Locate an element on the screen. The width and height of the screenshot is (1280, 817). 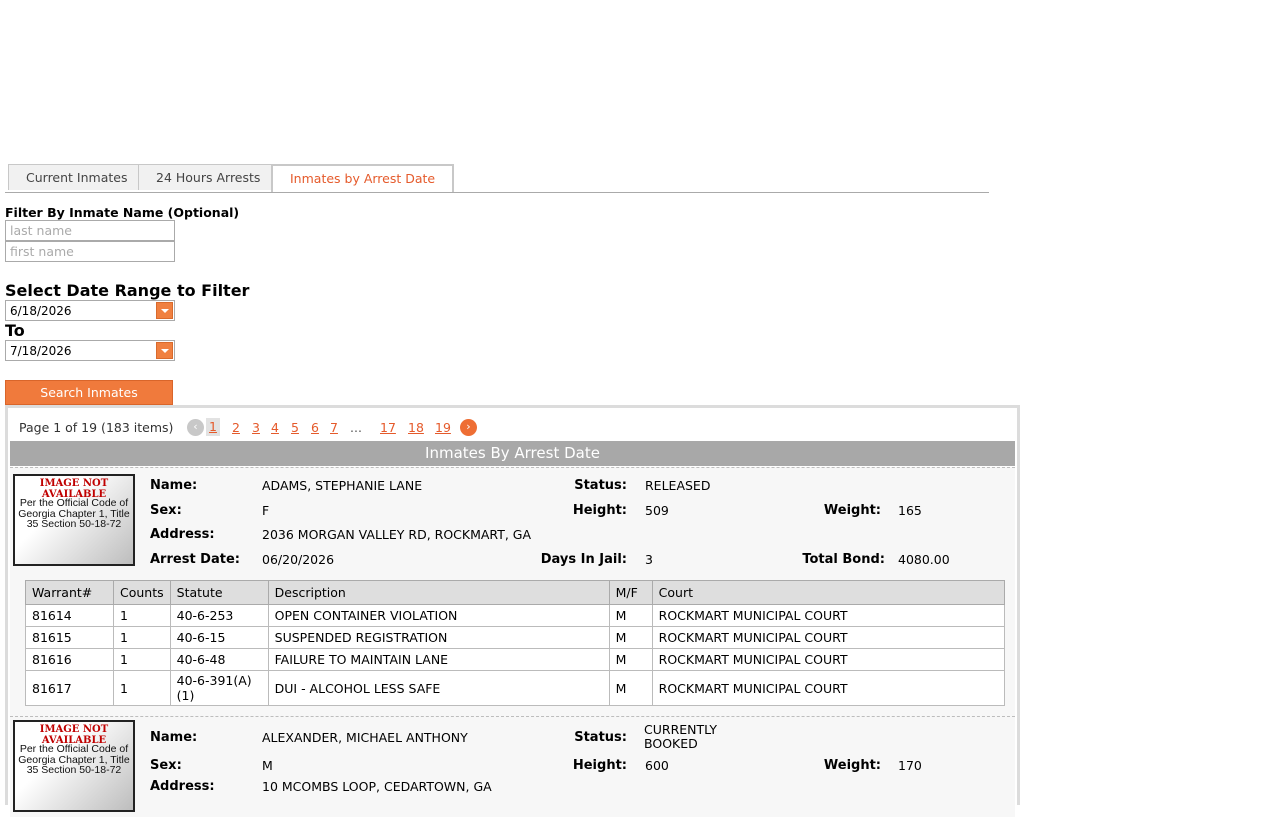
inmate-status: RELEASED is located at coordinates (678, 485).